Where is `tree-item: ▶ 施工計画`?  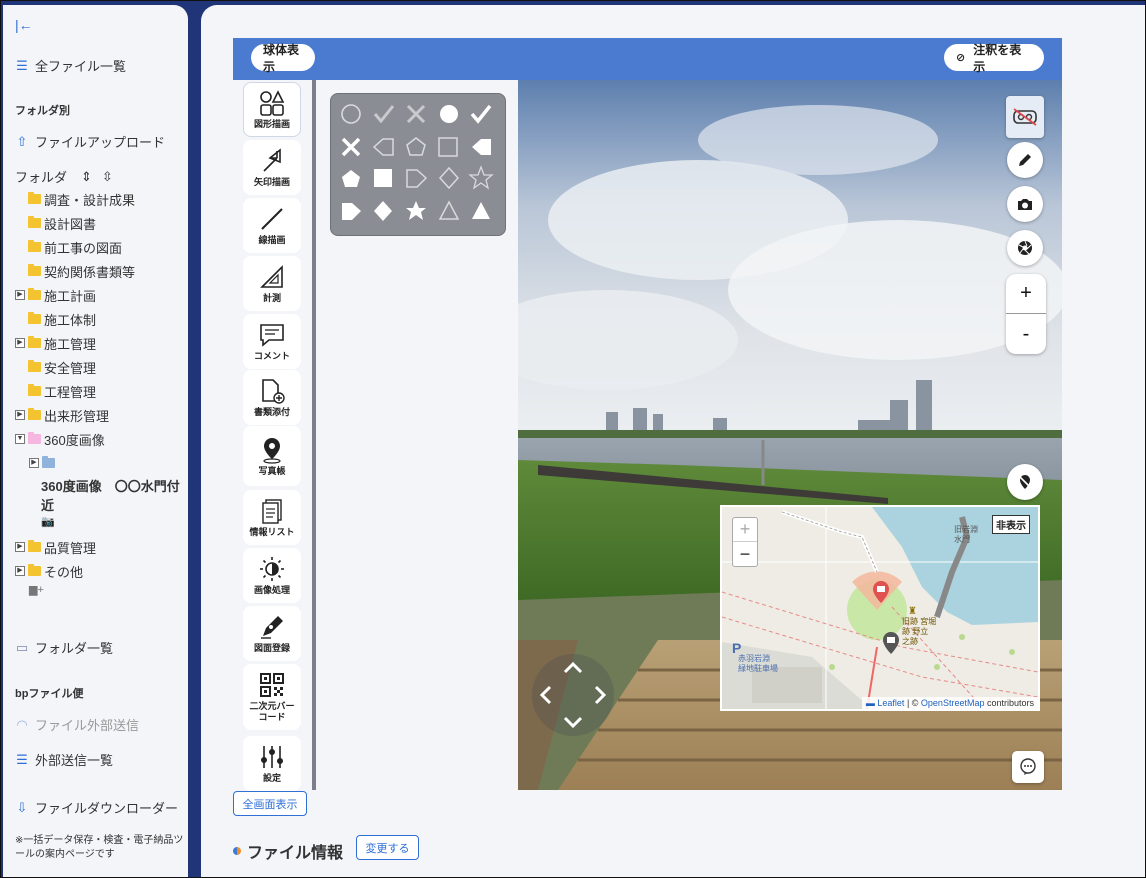
tree-item: ▶ 施工計画 is located at coordinates (100, 295).